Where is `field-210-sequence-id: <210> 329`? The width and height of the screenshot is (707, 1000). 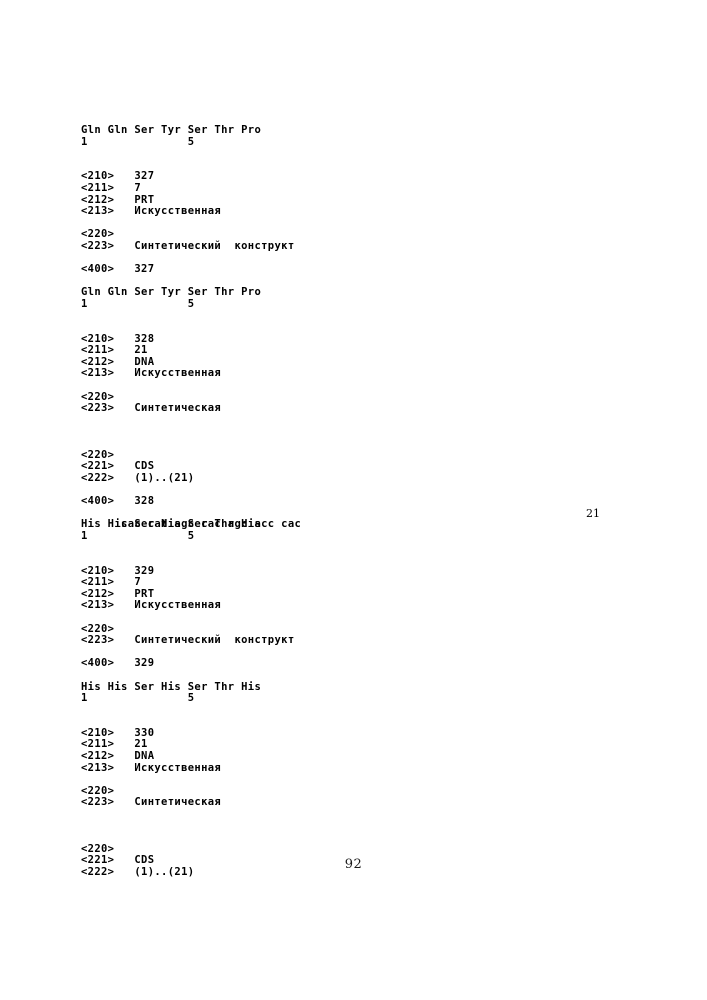 field-210-sequence-id: <210> 329 is located at coordinates (118, 570).